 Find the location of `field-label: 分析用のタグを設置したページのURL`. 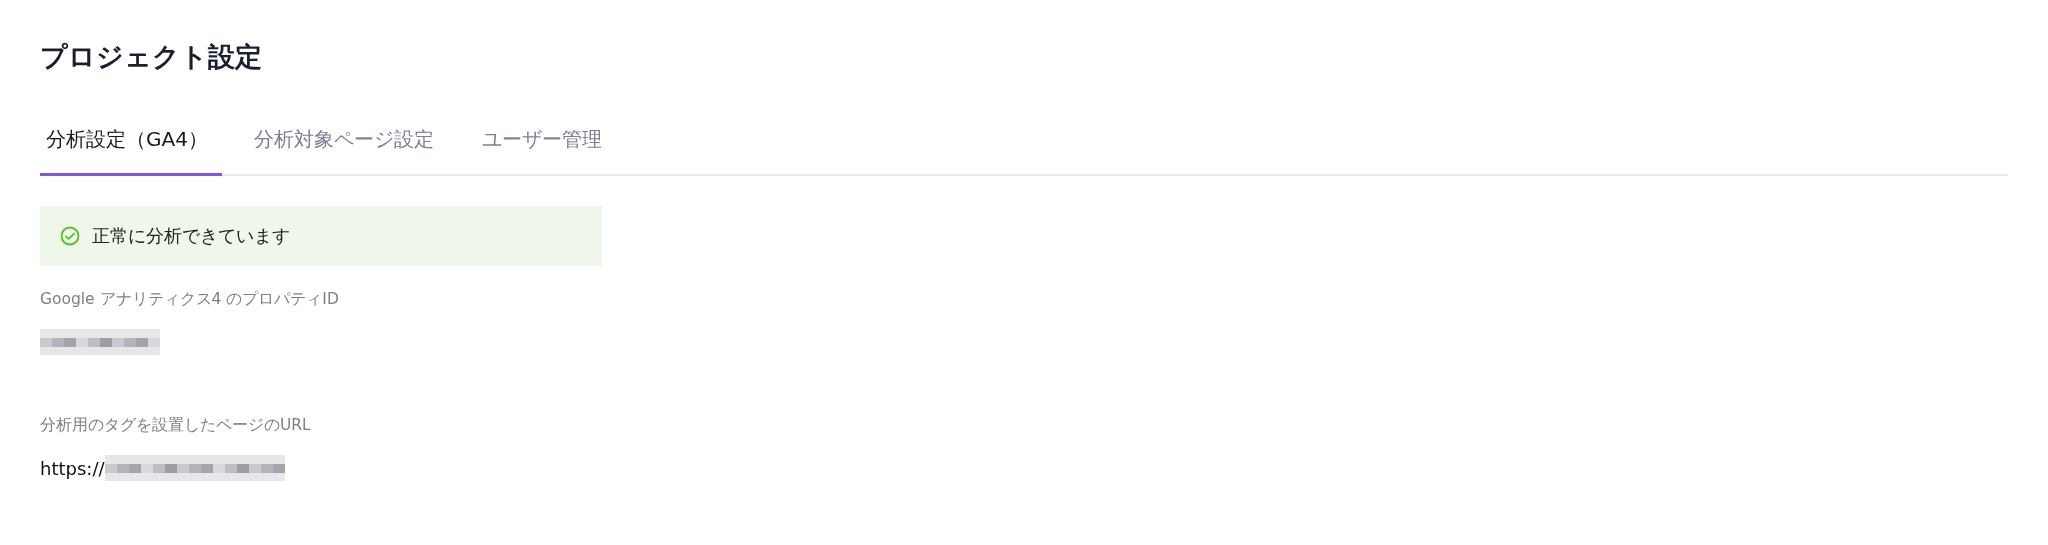

field-label: 分析用のタグを設置したページのURL is located at coordinates (176, 425).